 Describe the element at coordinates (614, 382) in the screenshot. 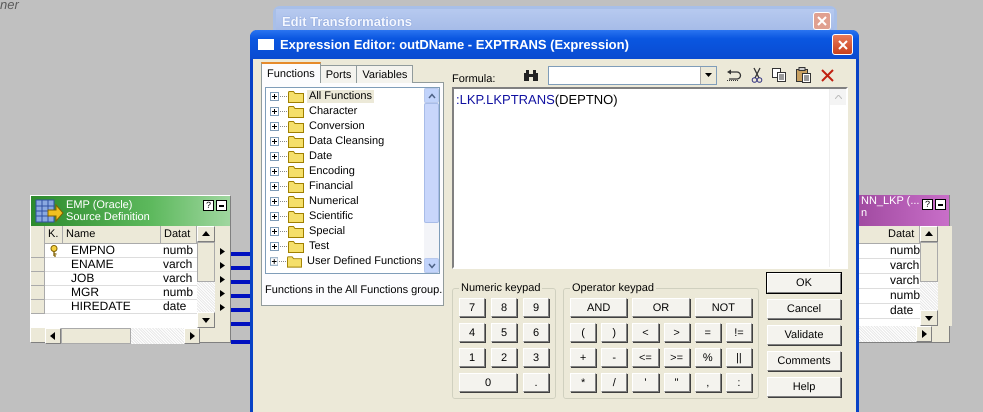

I see `operator-key: /` at that location.